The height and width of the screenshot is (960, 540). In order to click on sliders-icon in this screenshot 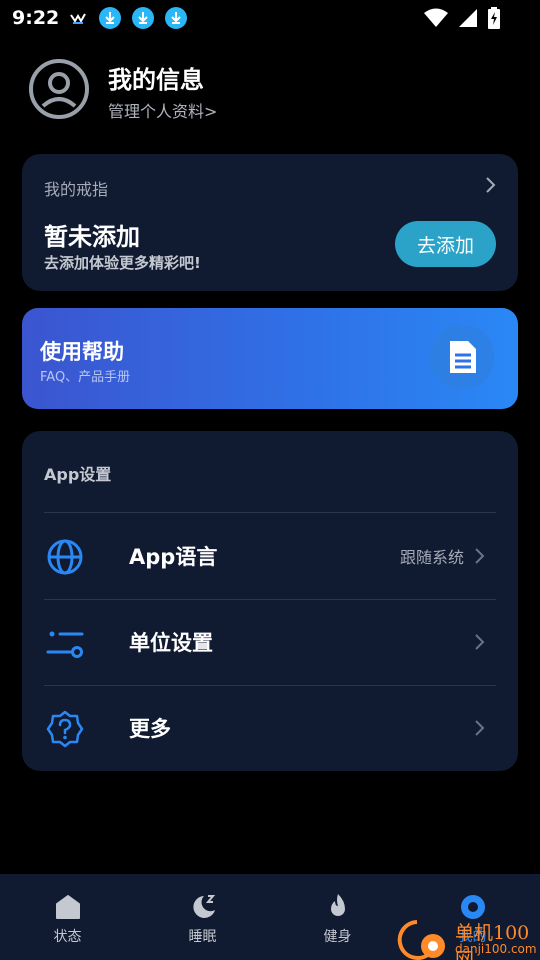, I will do `click(65, 644)`.